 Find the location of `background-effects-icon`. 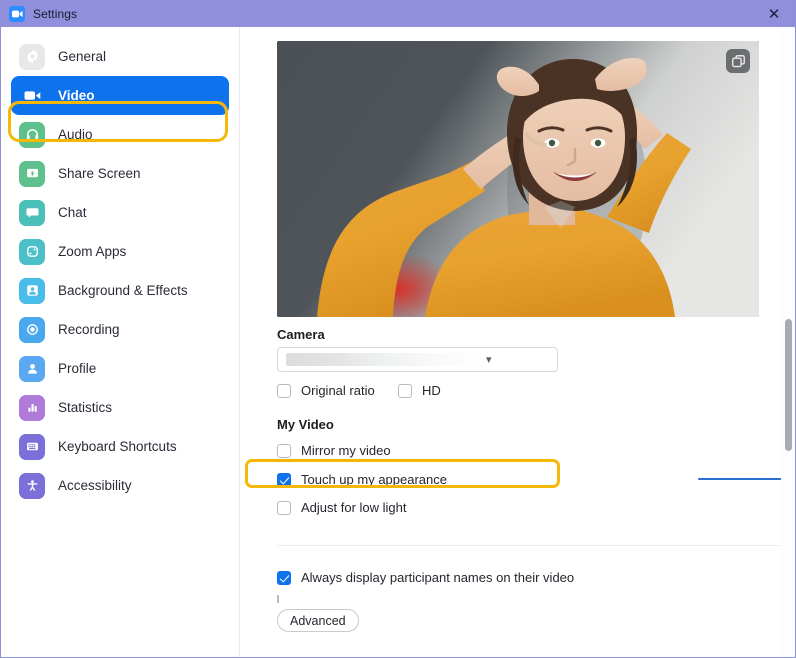

background-effects-icon is located at coordinates (32, 290).